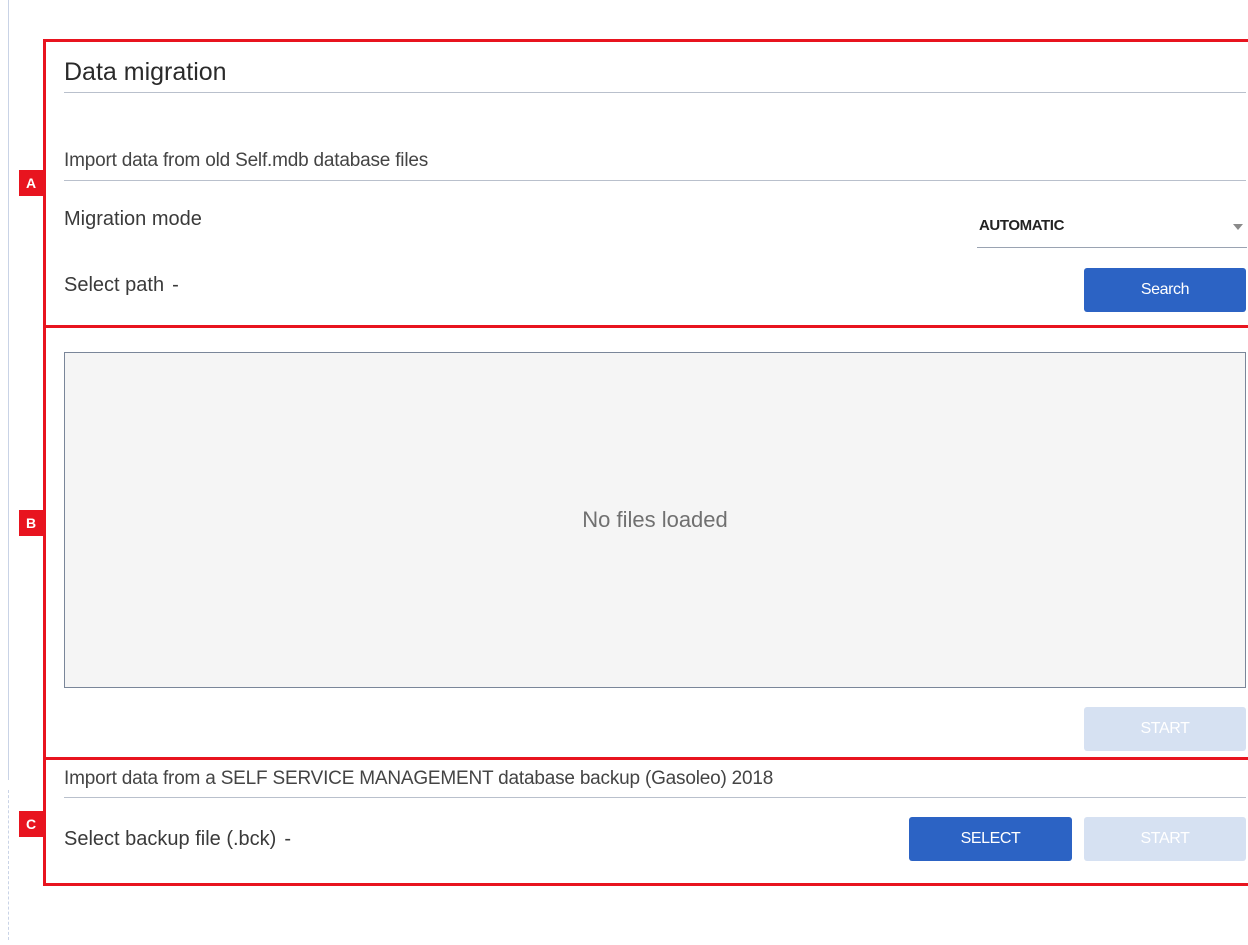 The width and height of the screenshot is (1248, 945). What do you see at coordinates (287, 839) in the screenshot?
I see `select-backup-value: -` at bounding box center [287, 839].